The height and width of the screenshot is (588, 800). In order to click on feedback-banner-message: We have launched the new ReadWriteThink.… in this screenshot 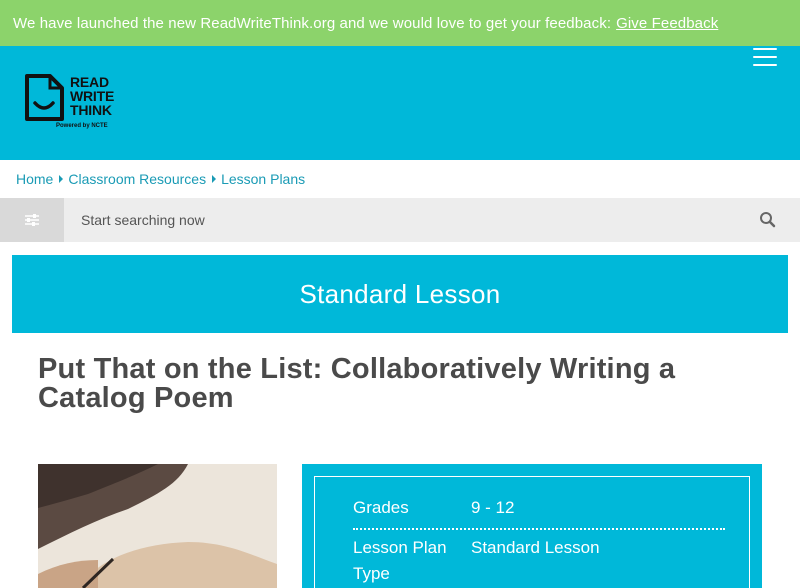, I will do `click(312, 23)`.